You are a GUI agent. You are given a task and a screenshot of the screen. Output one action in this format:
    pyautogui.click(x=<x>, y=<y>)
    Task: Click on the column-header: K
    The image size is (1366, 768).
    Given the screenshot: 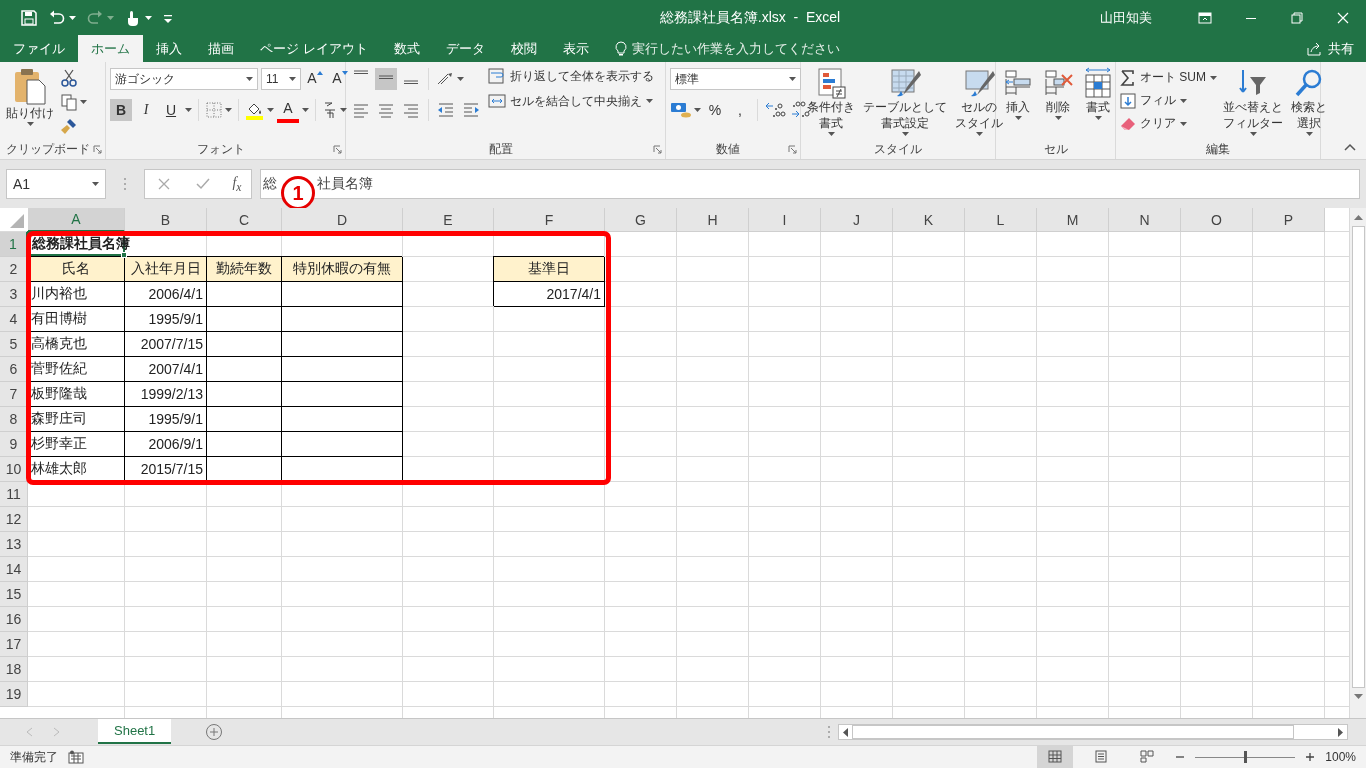 What is the action you would take?
    pyautogui.click(x=929, y=220)
    